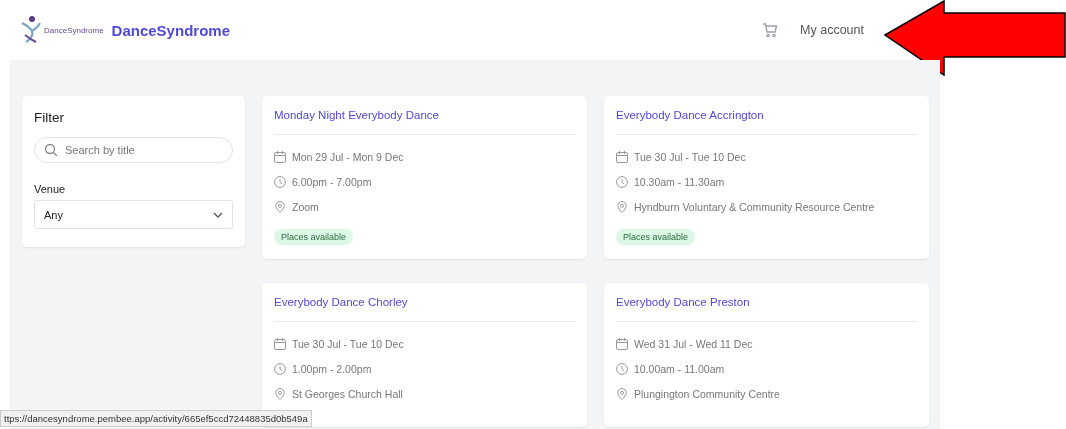 This screenshot has width=1066, height=429. Describe the element at coordinates (218, 214) in the screenshot. I see `chevron-down-icon` at that location.